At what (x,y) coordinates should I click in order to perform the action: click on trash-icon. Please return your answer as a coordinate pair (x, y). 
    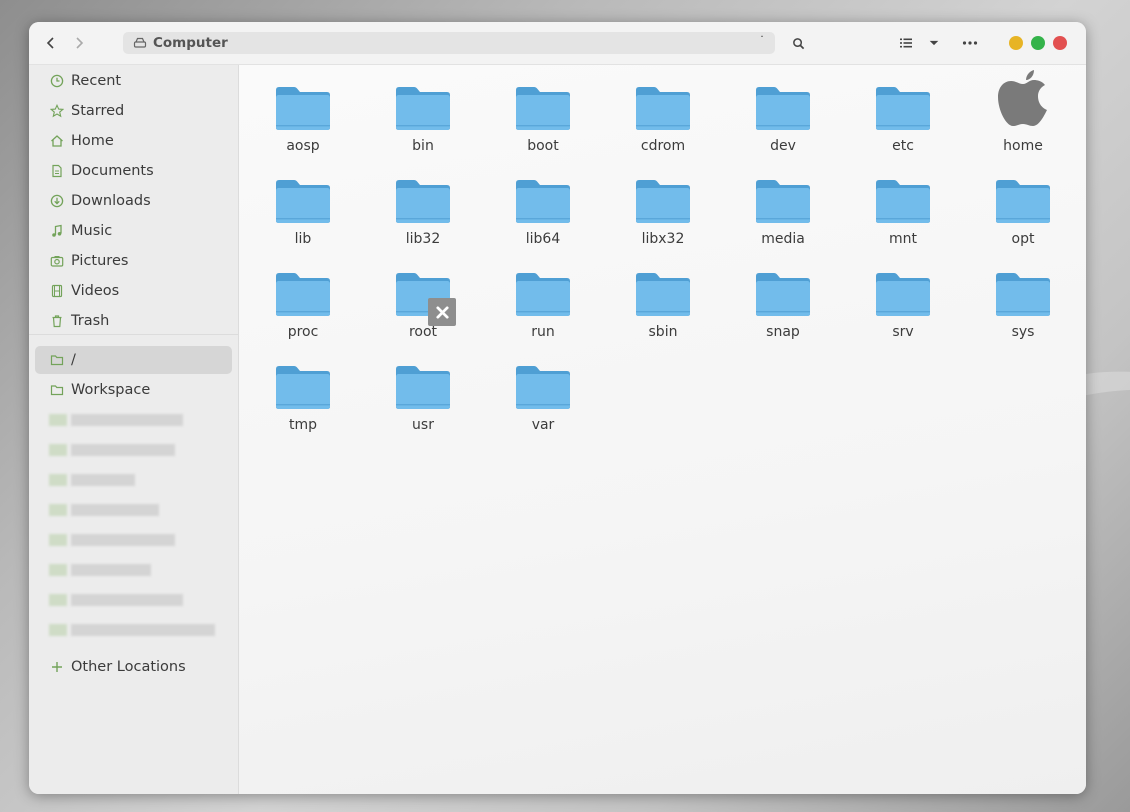
    Looking at the image, I should click on (57, 321).